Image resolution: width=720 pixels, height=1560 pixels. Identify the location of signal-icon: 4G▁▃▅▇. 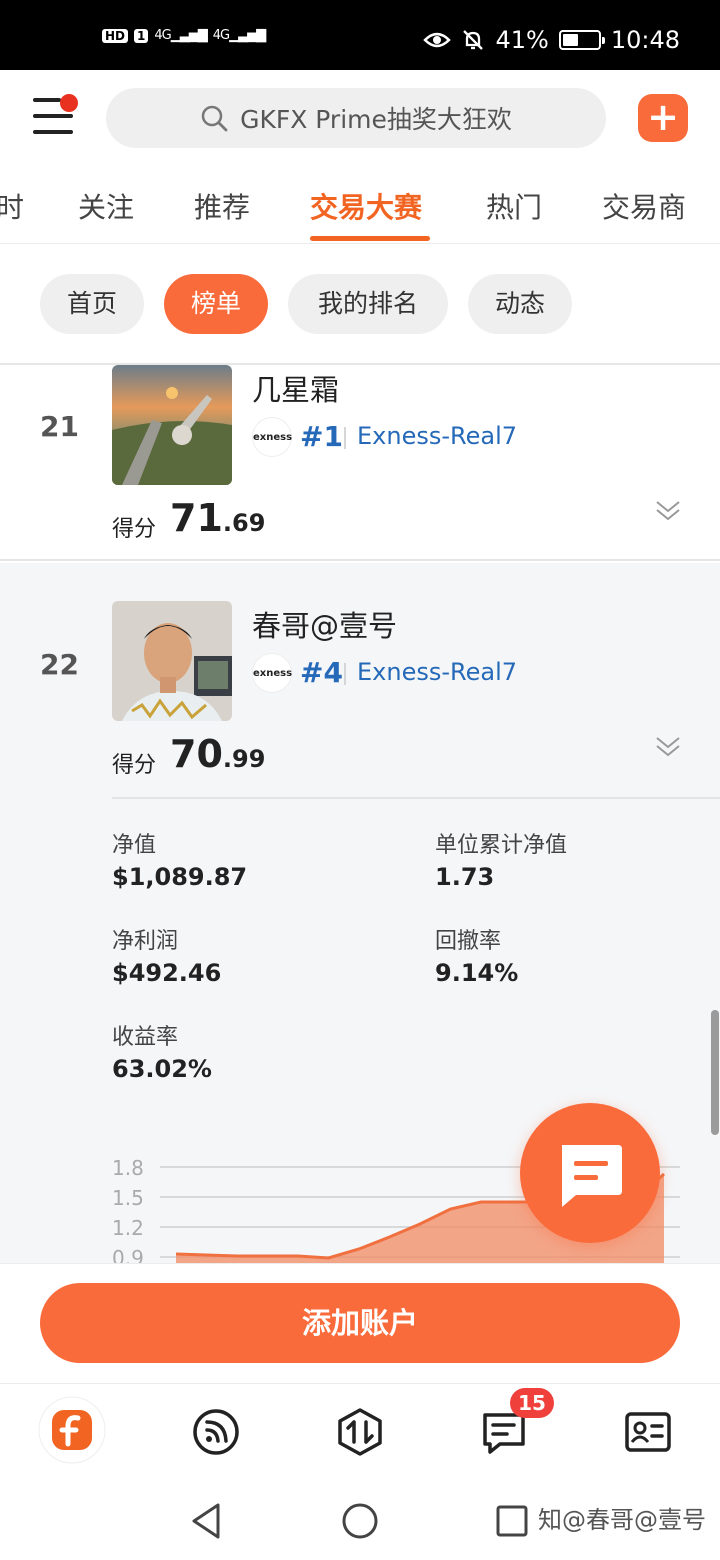
(180, 35).